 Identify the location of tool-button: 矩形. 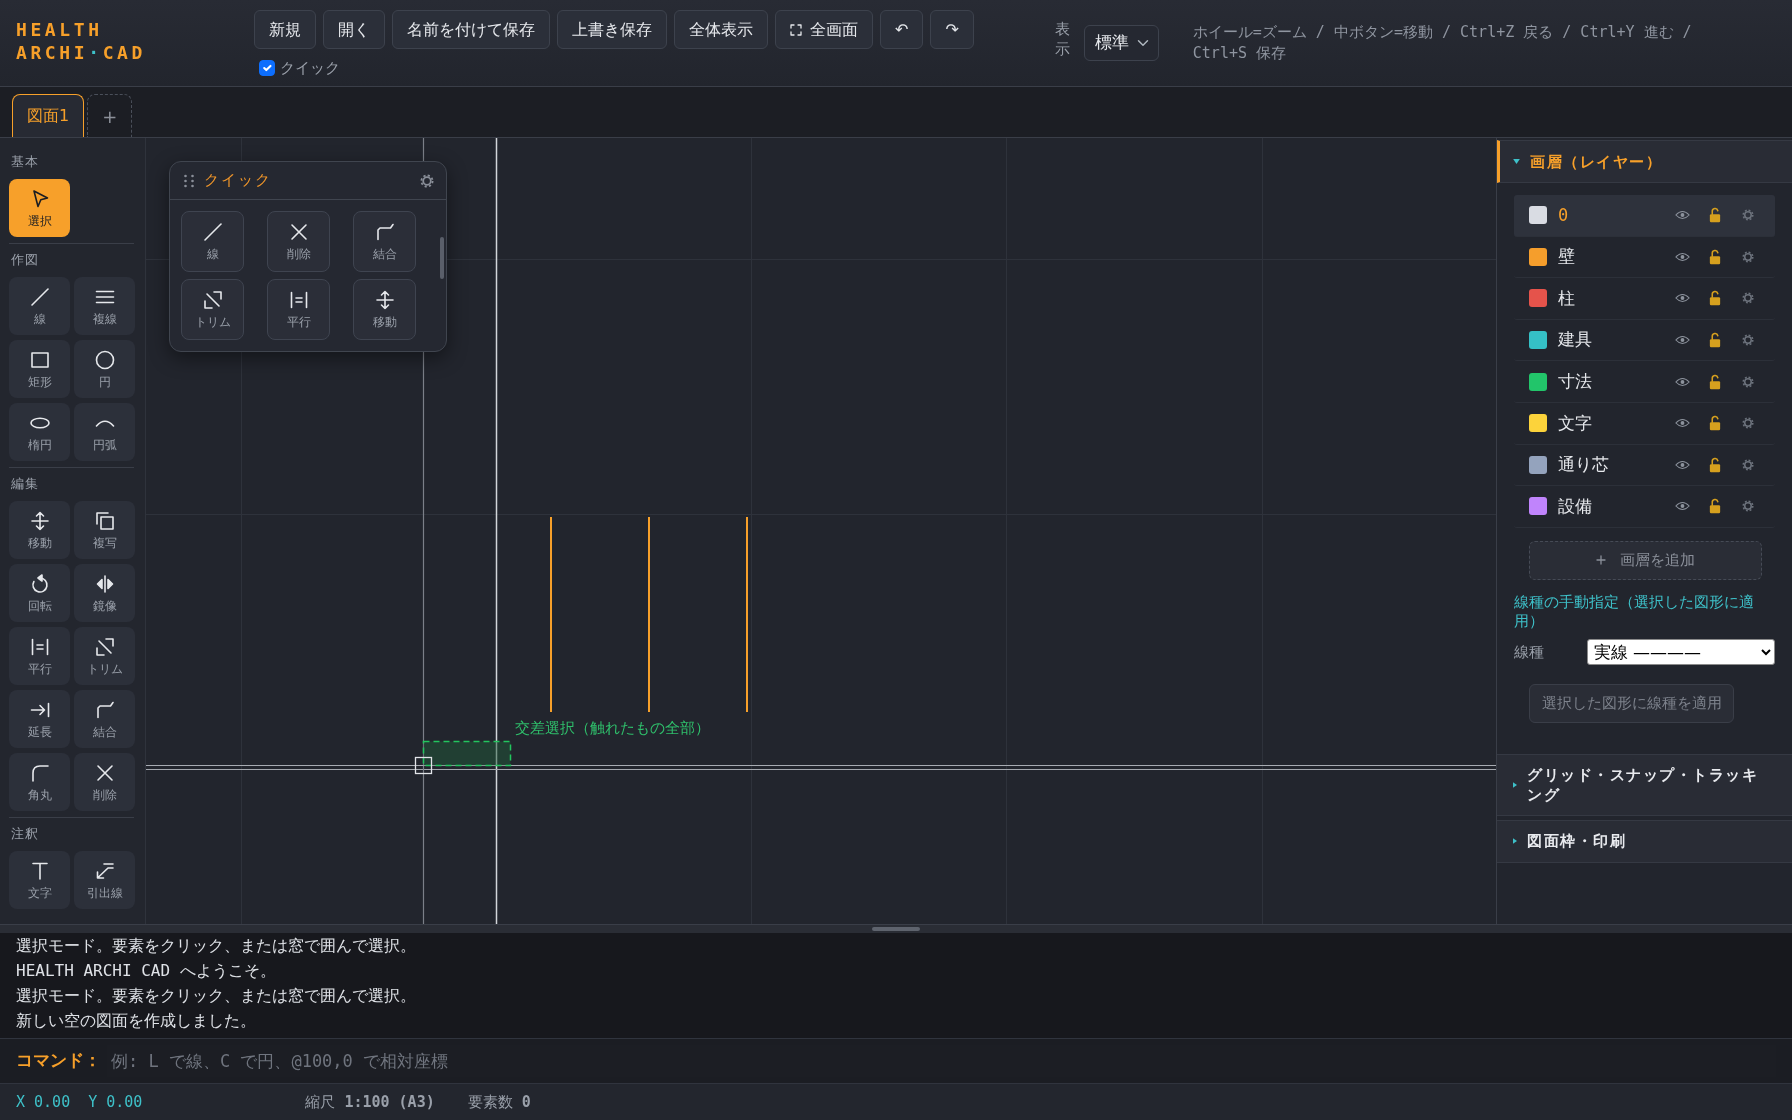
(39, 369).